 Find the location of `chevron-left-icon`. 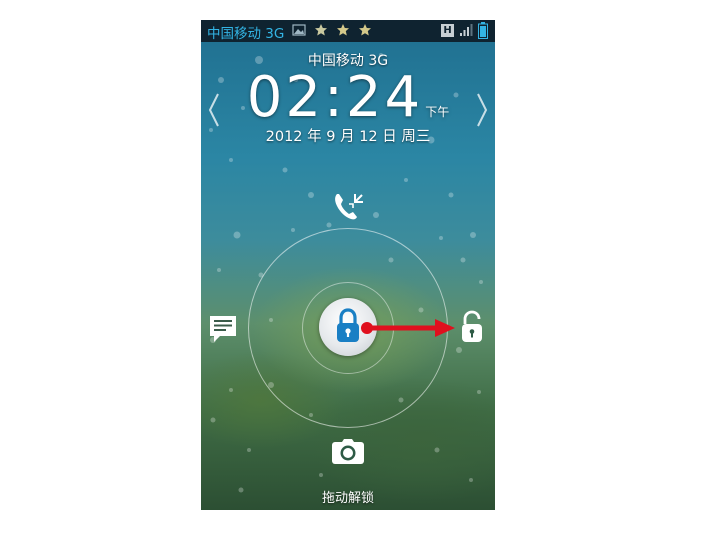

chevron-left-icon is located at coordinates (214, 110).